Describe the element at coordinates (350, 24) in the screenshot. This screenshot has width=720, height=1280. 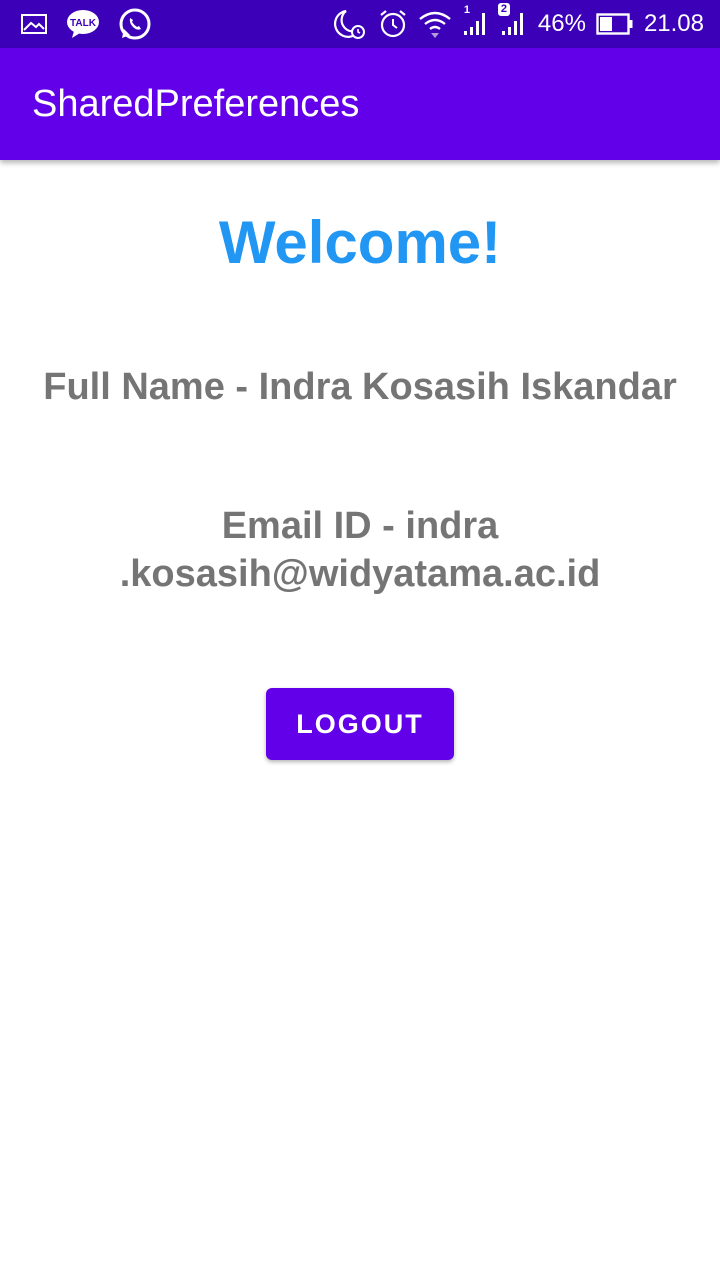
I see `do-not-disturb-moon-icon` at that location.